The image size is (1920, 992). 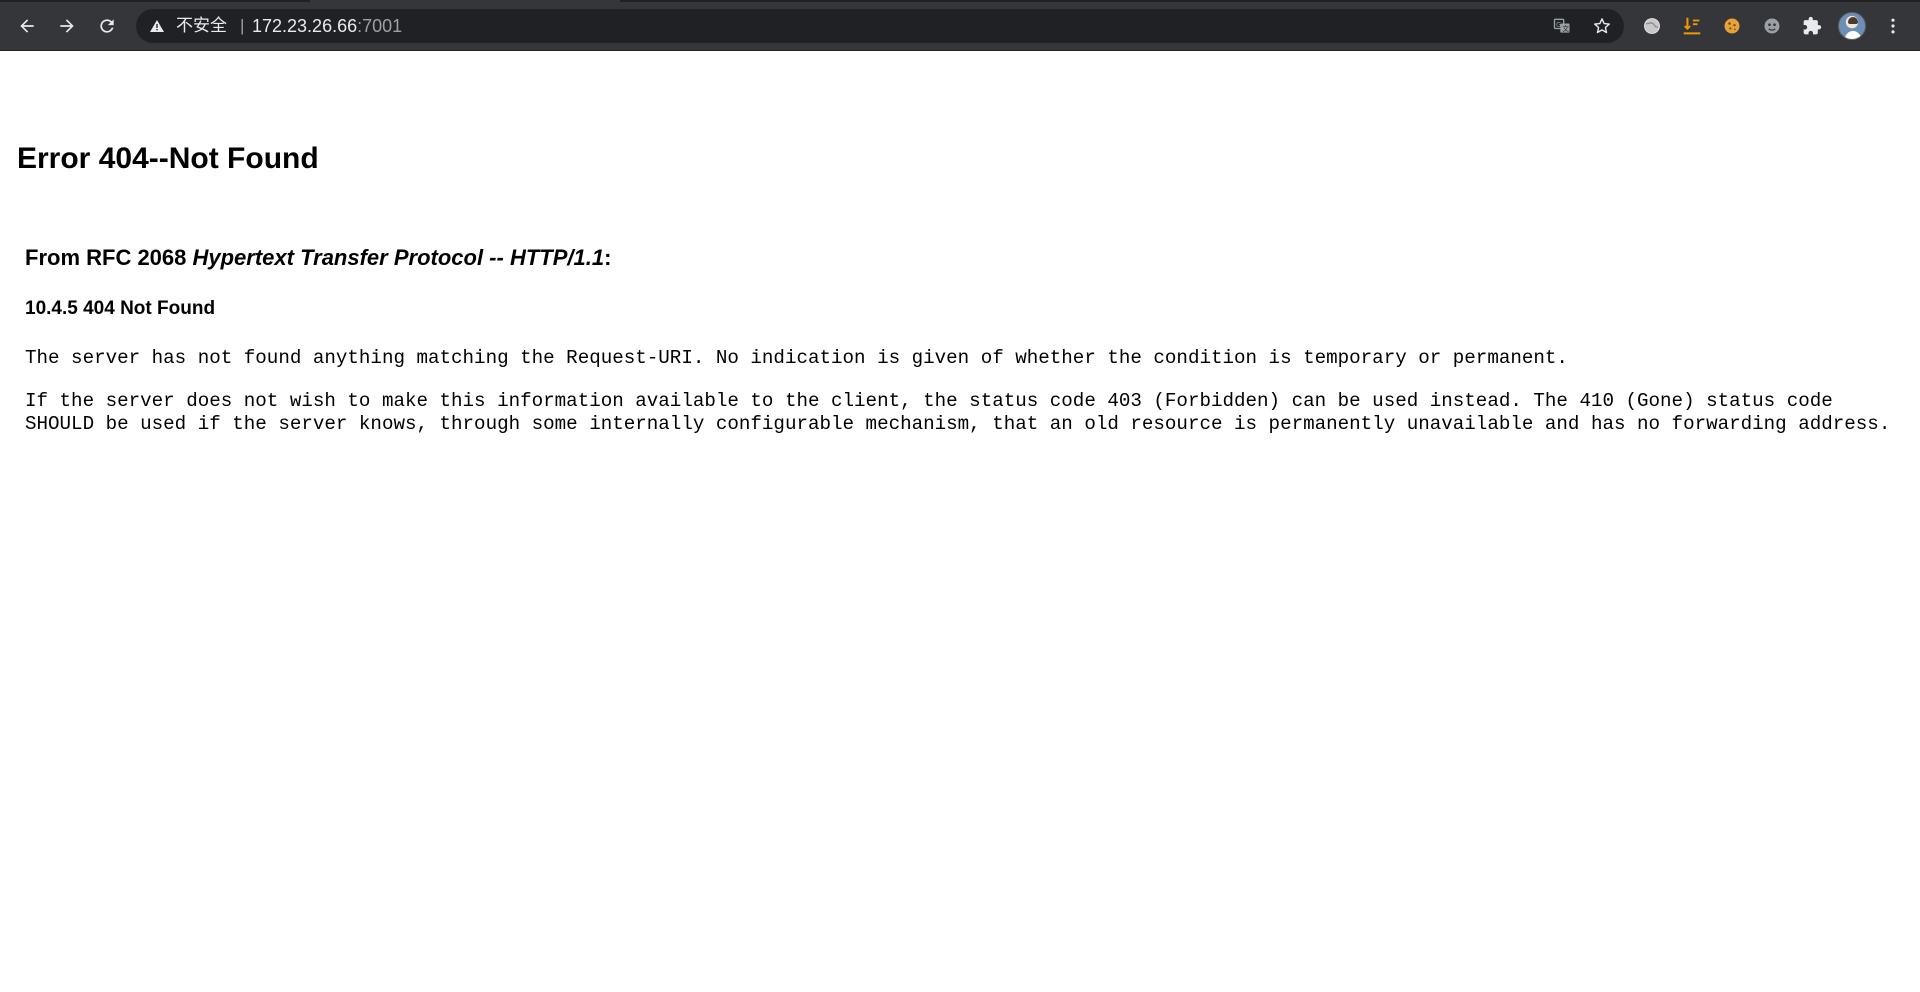 I want to click on cookie-extension-icon, so click(x=1732, y=26).